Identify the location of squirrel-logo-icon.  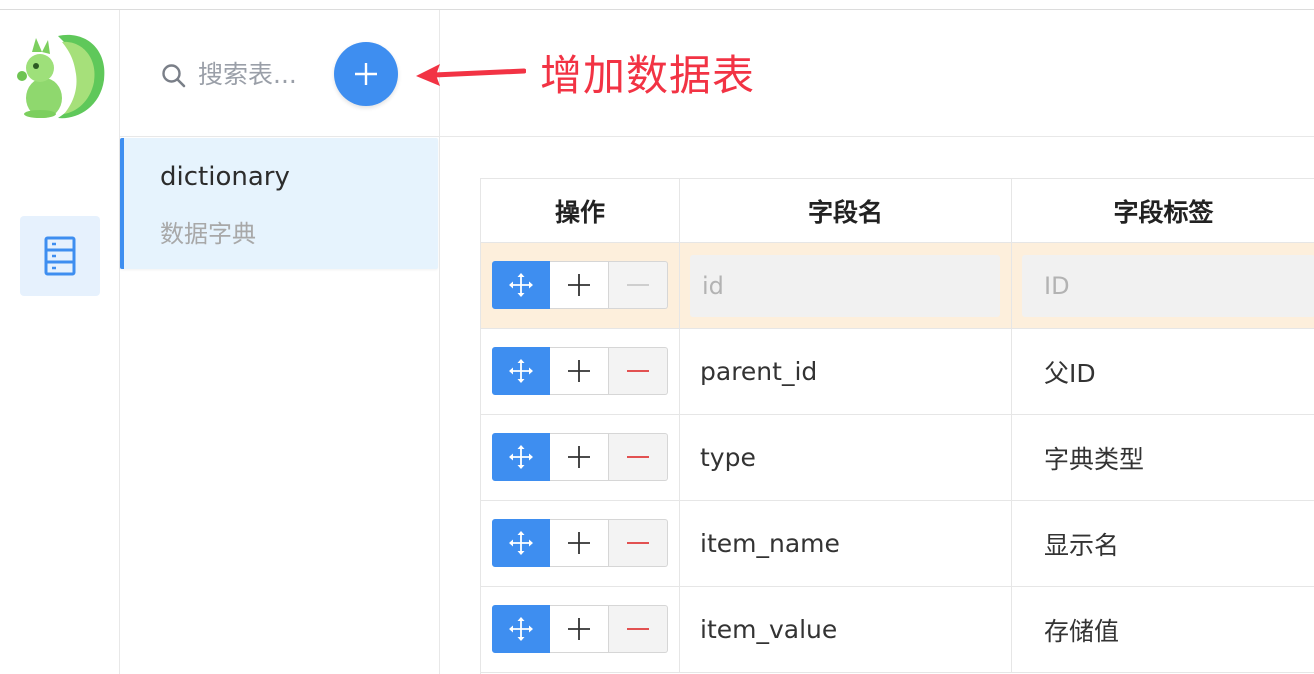
(60, 75).